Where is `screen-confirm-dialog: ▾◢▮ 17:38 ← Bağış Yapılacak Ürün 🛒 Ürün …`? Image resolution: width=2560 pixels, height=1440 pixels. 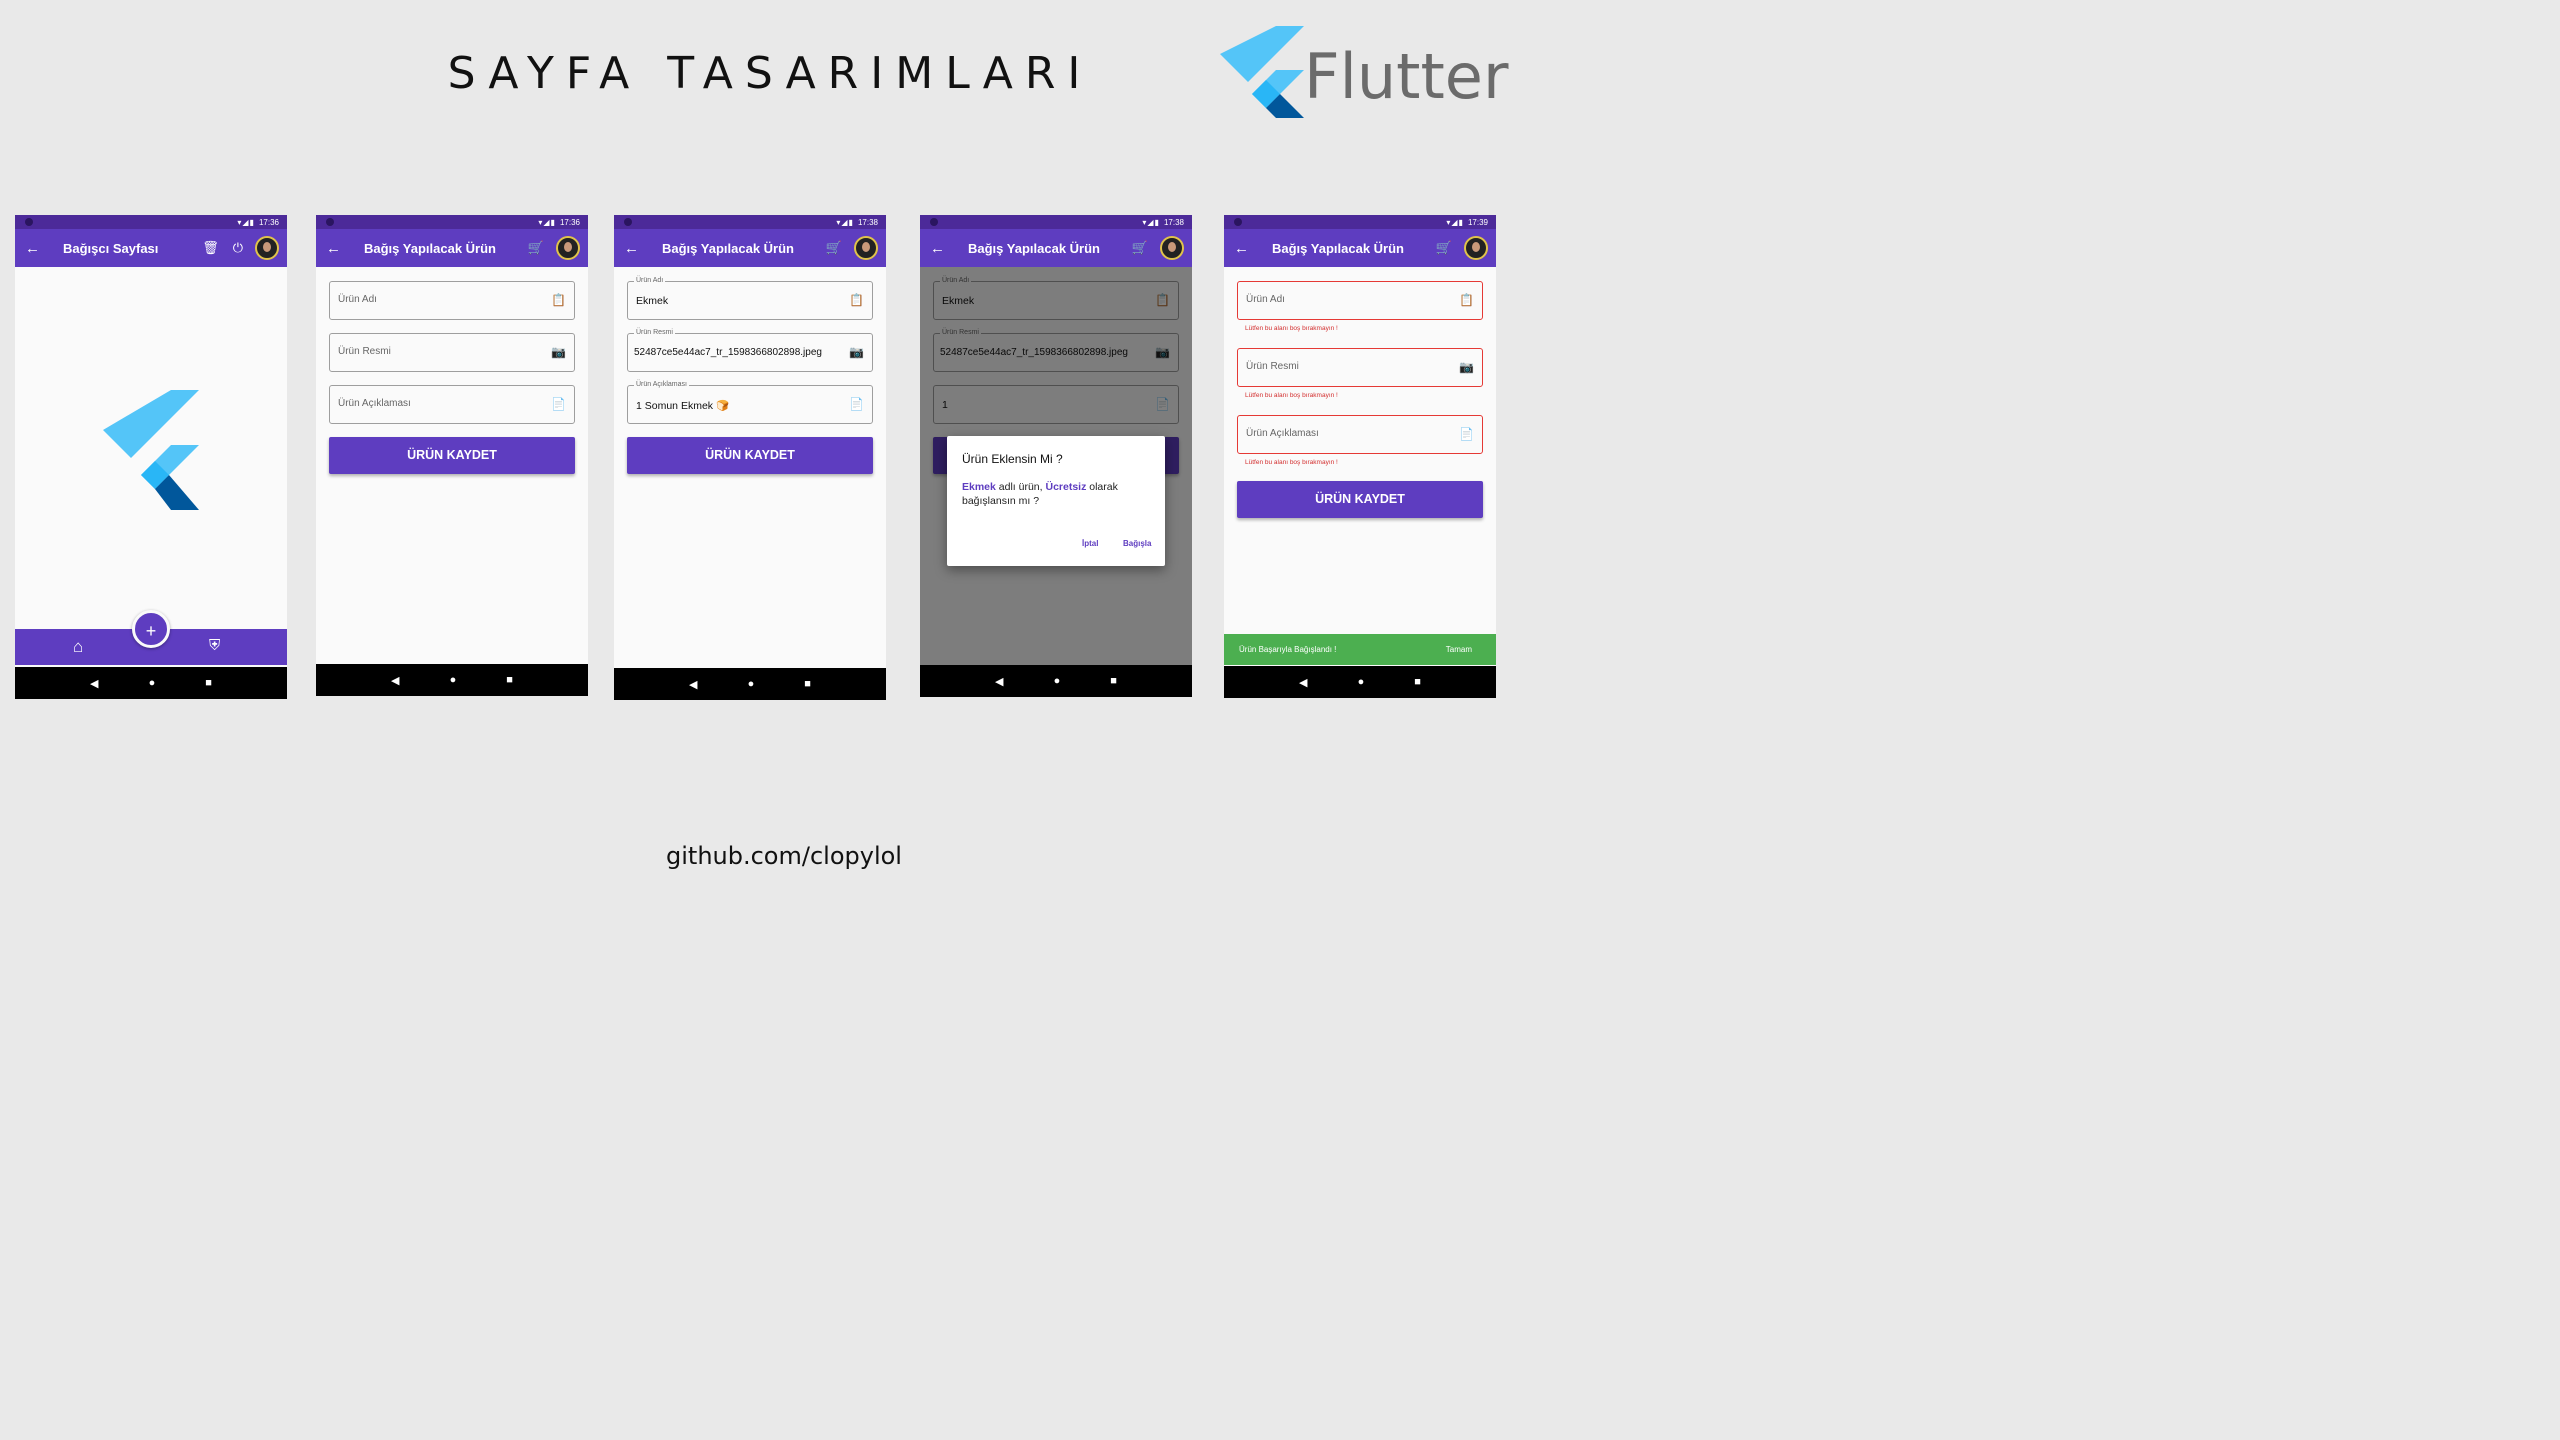
screen-confirm-dialog: ▾◢▮ 17:38 ← Bağış Yapılacak Ürün 🛒 Ürün … is located at coordinates (1056, 456).